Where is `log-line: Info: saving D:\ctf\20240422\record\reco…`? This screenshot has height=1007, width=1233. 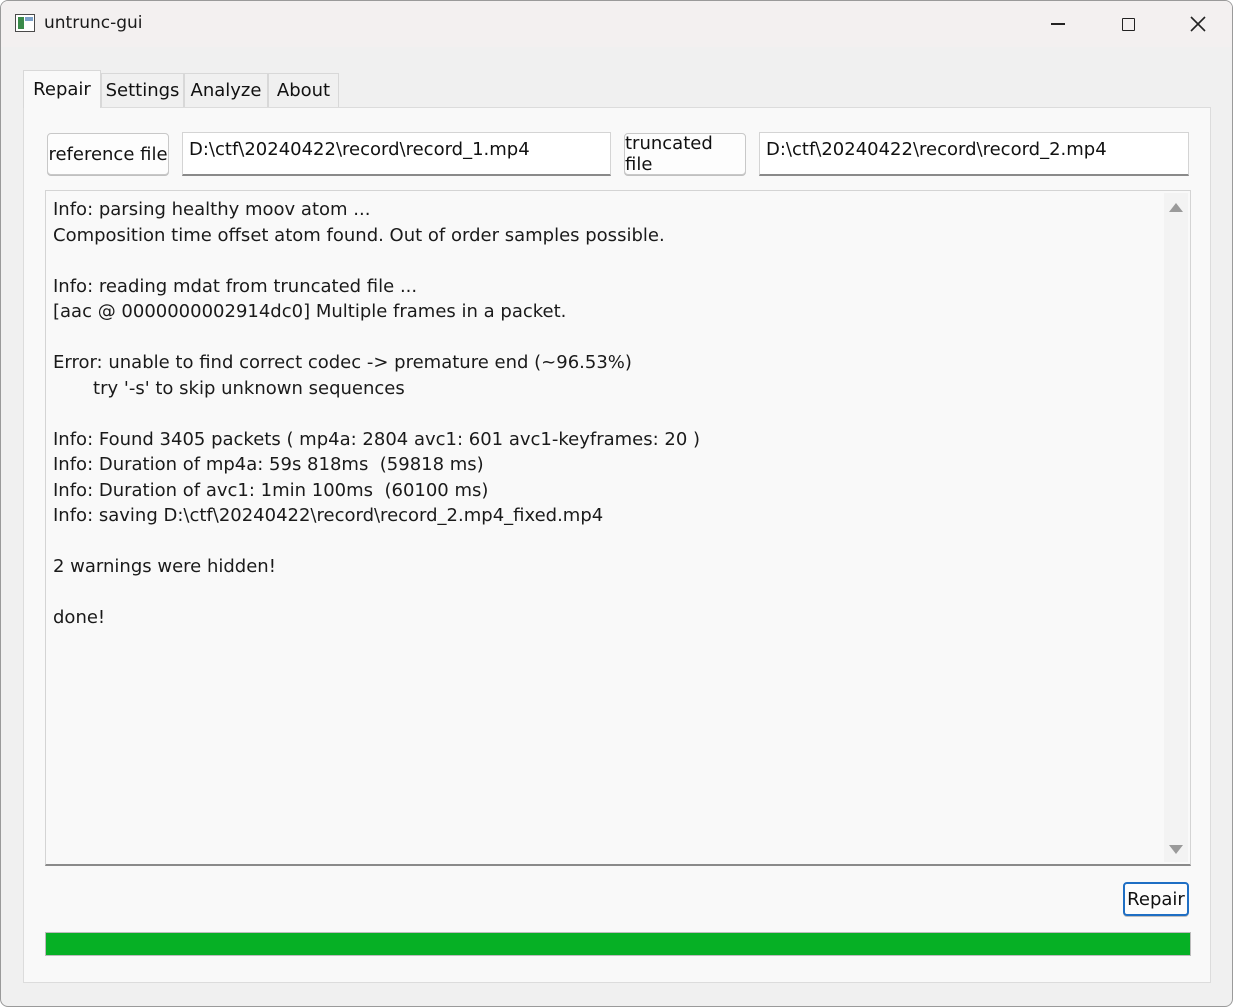 log-line: Info: saving D:\ctf\20240422\record\reco… is located at coordinates (328, 515).